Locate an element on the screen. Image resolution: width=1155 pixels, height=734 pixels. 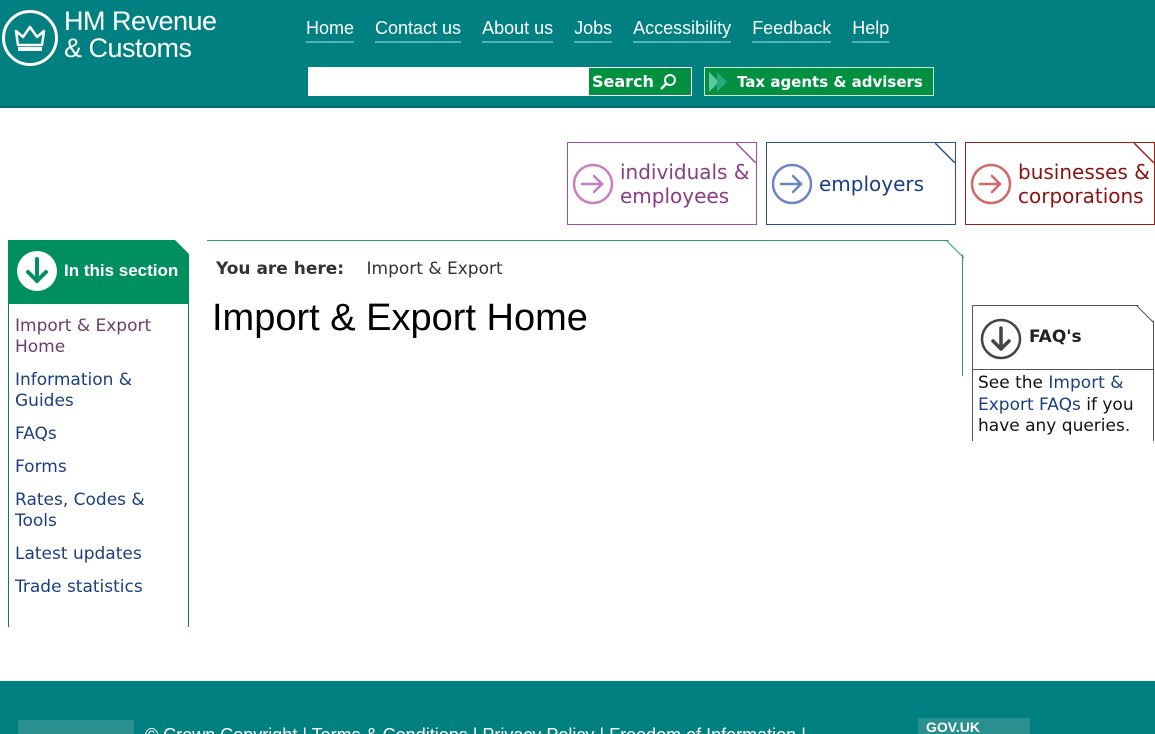
section-item-import-export-home: Import & Export Home is located at coordinates (101, 337).